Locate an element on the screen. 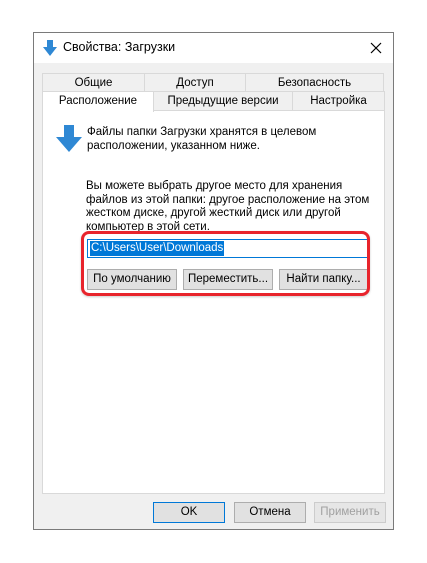 The height and width of the screenshot is (563, 427). tab-previous-versions: Предыдущие версии is located at coordinates (223, 100).